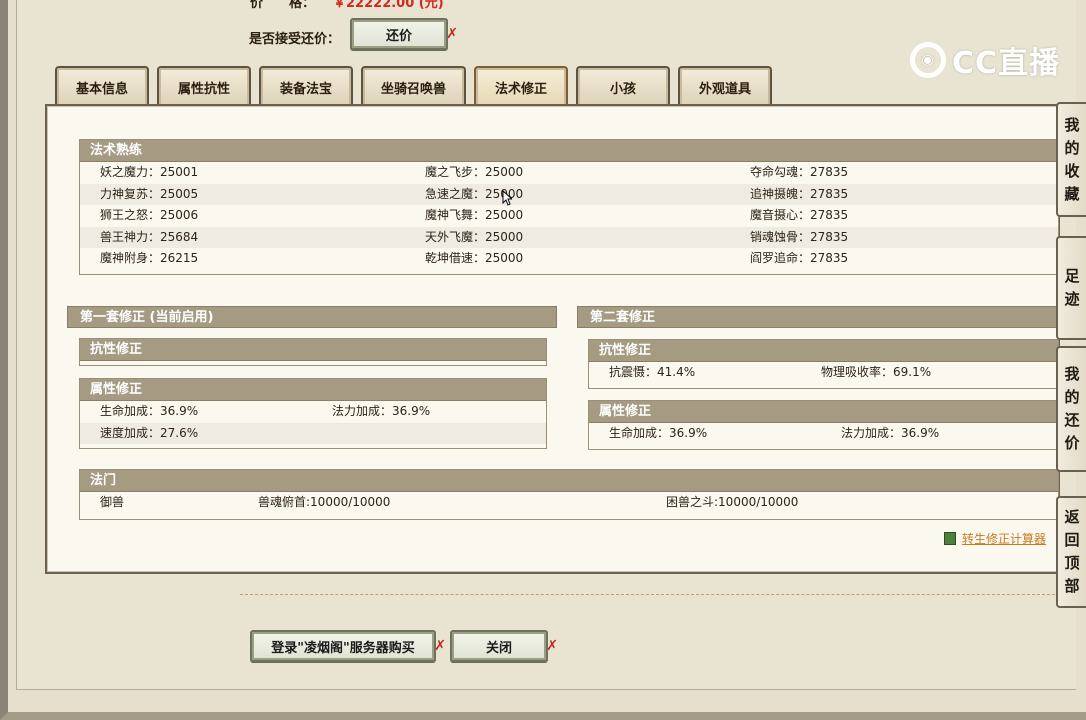 Image resolution: width=1086 pixels, height=720 pixels. Describe the element at coordinates (343, 648) in the screenshot. I see `login-buy-label: 登录"凌烟阁"服务器购买` at that location.